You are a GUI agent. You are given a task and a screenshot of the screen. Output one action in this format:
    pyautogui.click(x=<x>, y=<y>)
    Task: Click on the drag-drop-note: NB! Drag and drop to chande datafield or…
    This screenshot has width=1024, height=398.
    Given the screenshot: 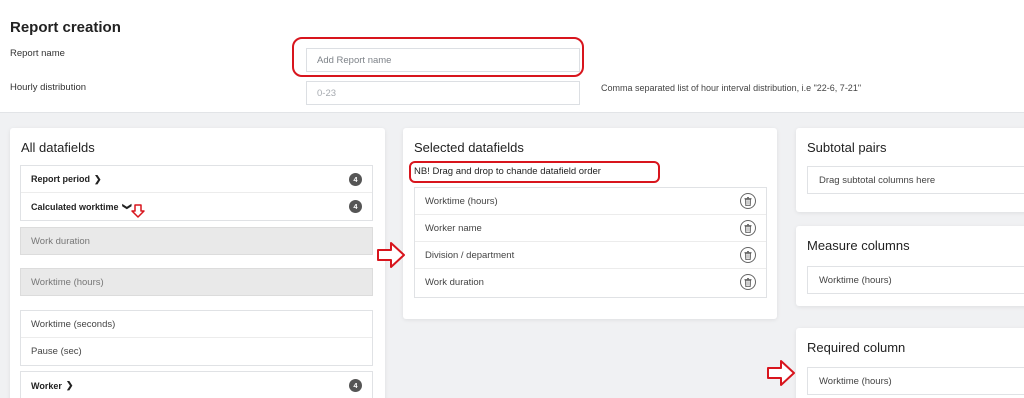 What is the action you would take?
    pyautogui.click(x=507, y=171)
    